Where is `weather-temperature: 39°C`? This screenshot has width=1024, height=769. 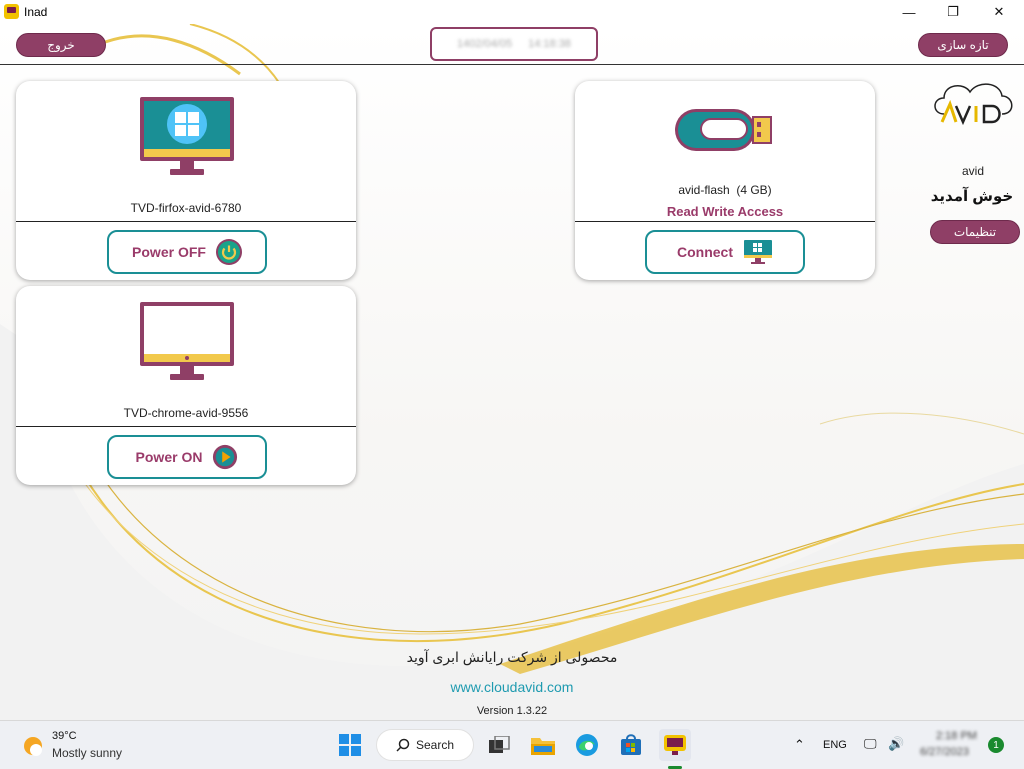 weather-temperature: 39°C is located at coordinates (64, 736).